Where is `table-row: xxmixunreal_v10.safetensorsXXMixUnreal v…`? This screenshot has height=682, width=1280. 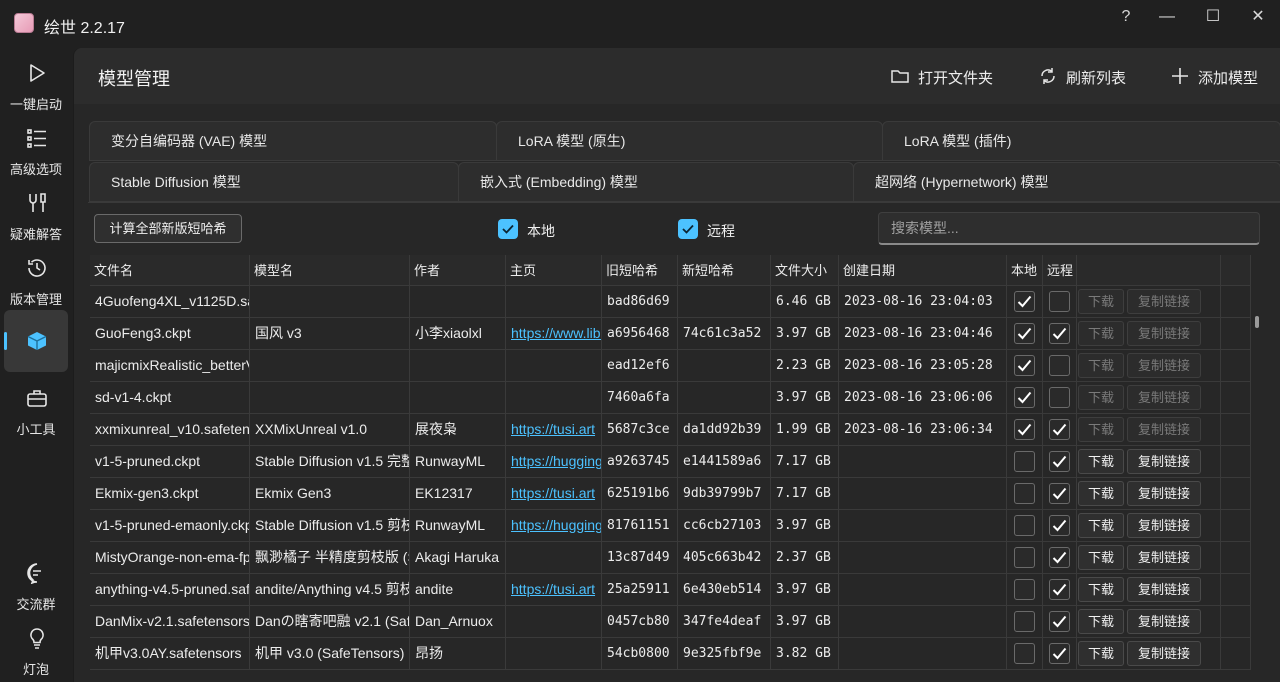
table-row: xxmixunreal_v10.safetensorsXXMixUnreal v… is located at coordinates (670, 430).